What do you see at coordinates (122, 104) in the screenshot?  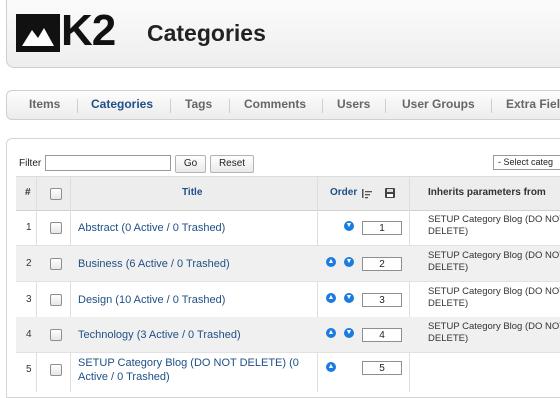 I see `tab-categories: Categories` at bounding box center [122, 104].